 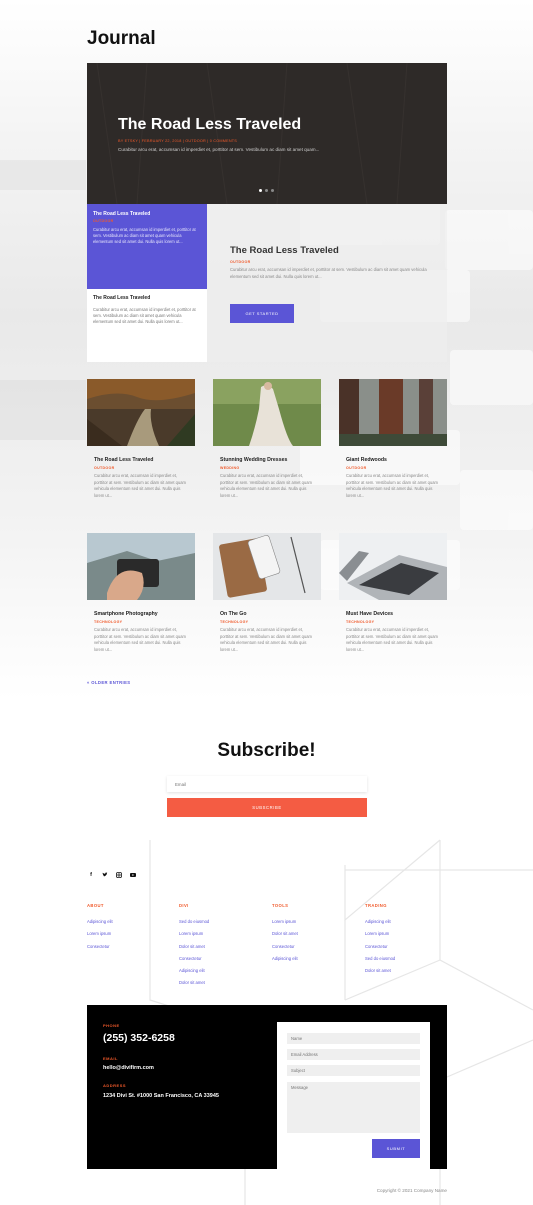 What do you see at coordinates (411, 1190) in the screenshot?
I see `copyright-text: Copyright © 2021 Company Name` at bounding box center [411, 1190].